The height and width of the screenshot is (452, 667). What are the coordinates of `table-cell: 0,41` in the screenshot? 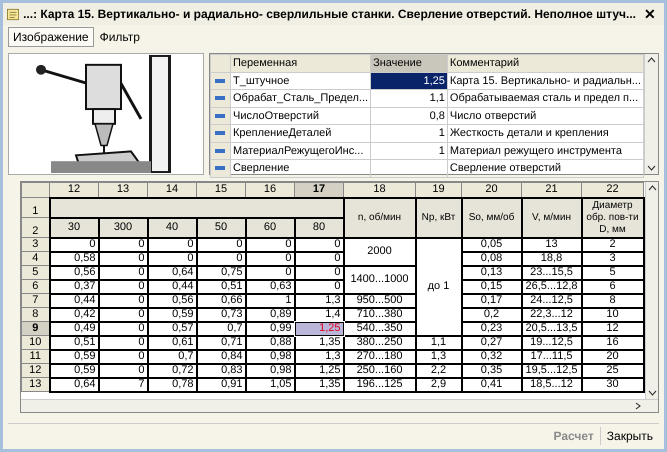 It's located at (492, 385).